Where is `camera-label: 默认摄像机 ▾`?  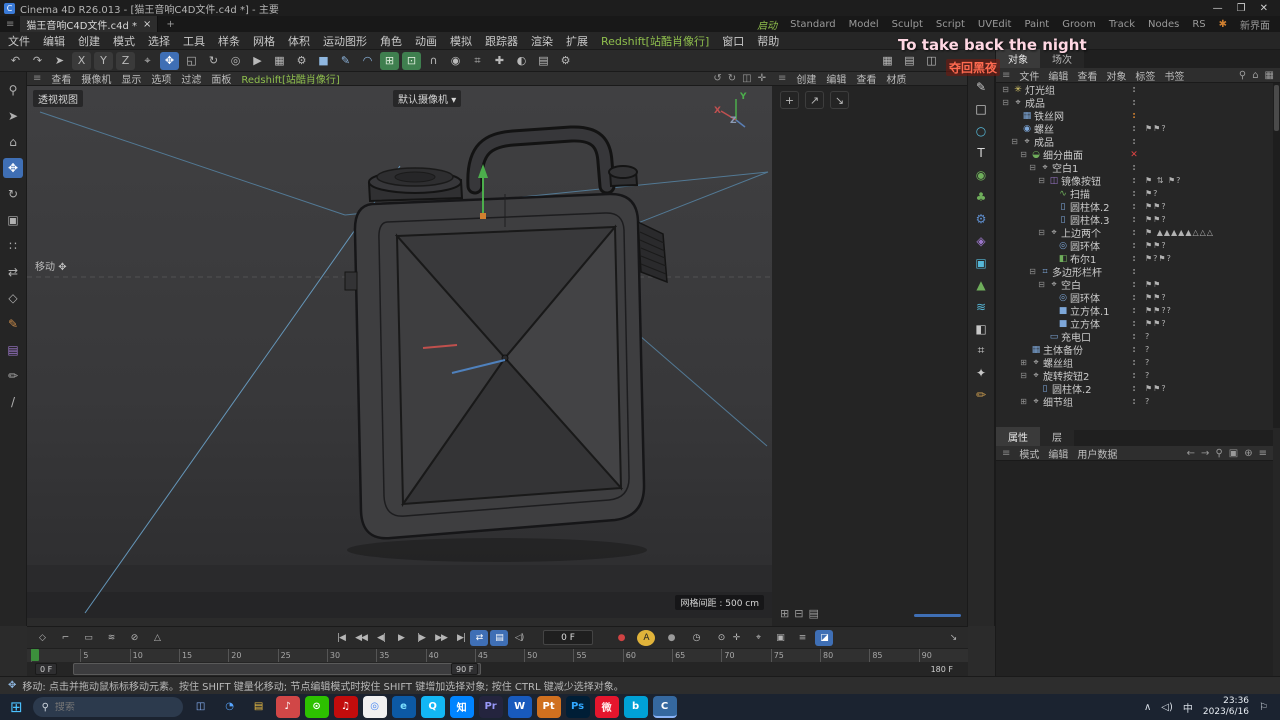
camera-label: 默认摄像机 ▾ is located at coordinates (427, 98).